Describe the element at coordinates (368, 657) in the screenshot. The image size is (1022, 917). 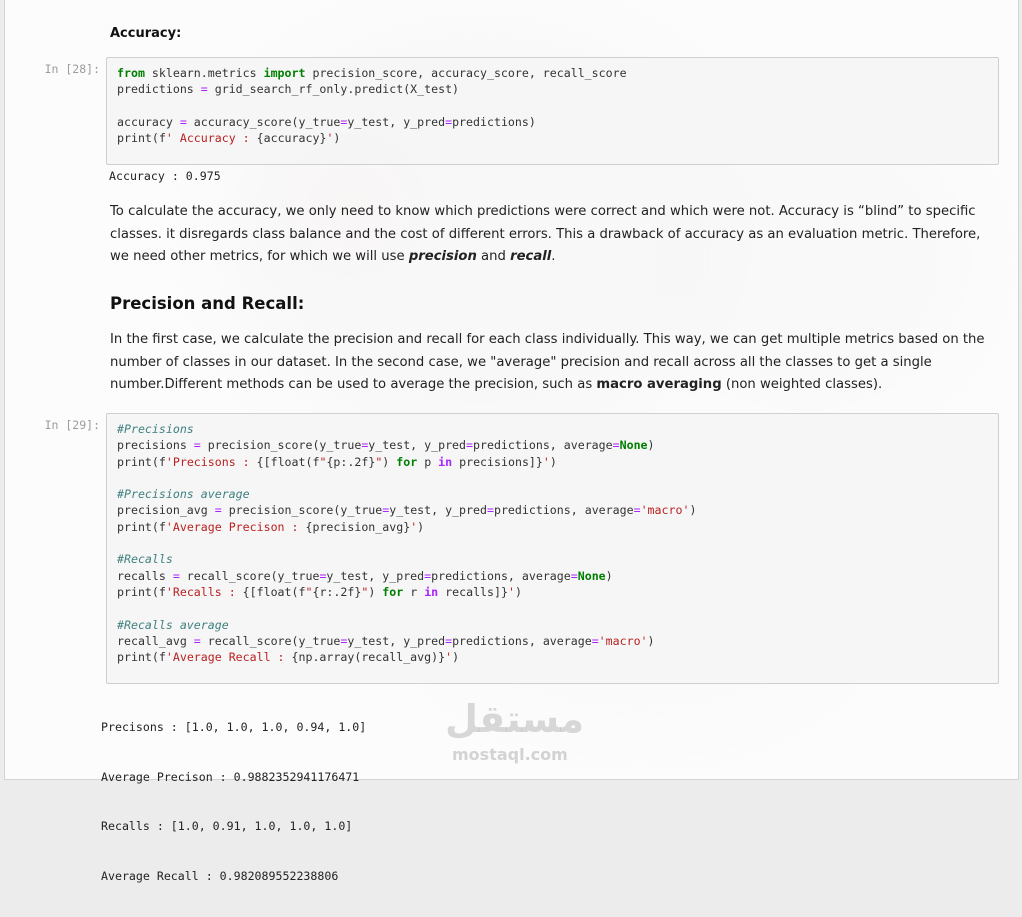
I see `code-token: {np.array(recall_avg)}` at that location.